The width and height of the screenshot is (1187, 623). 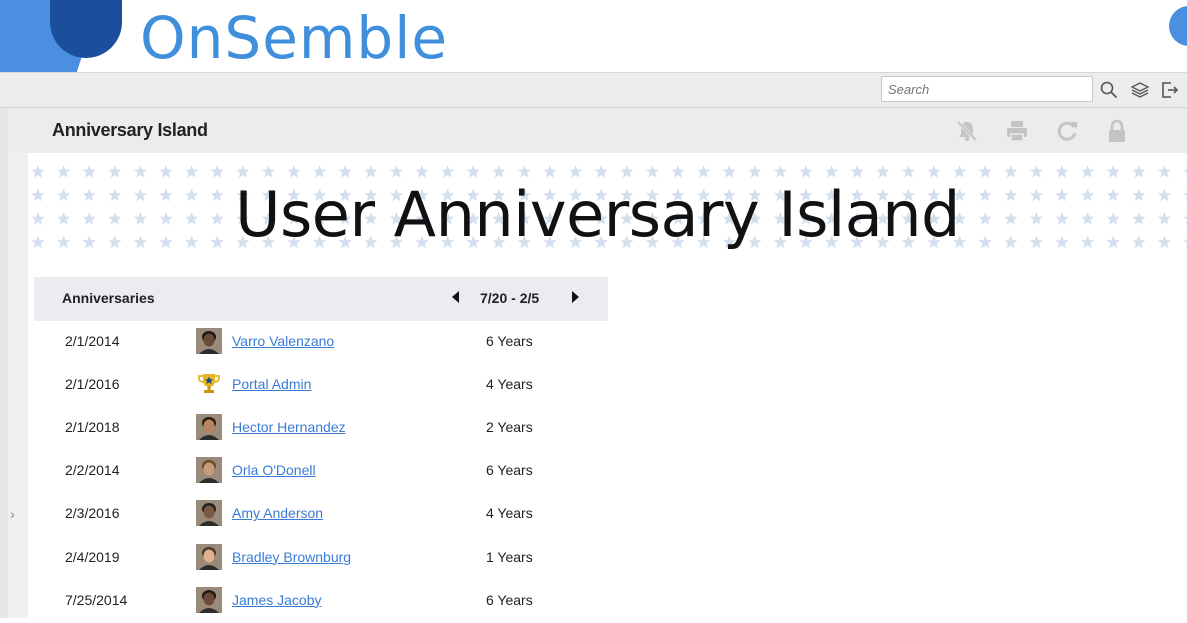 I want to click on lock-icon, so click(x=1117, y=131).